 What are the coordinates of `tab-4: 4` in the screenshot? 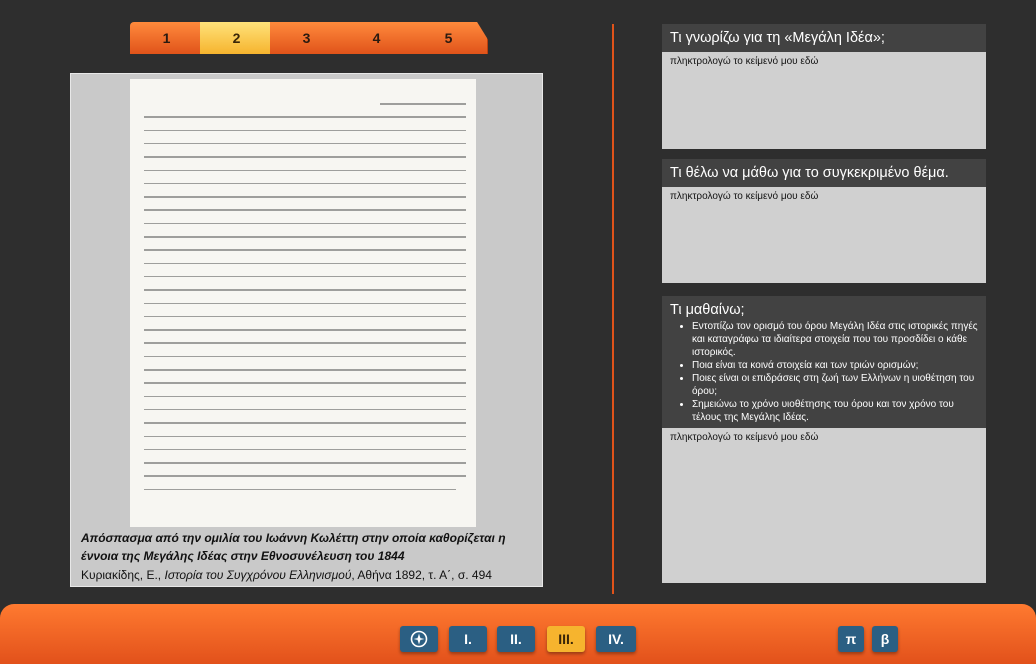 It's located at (377, 38).